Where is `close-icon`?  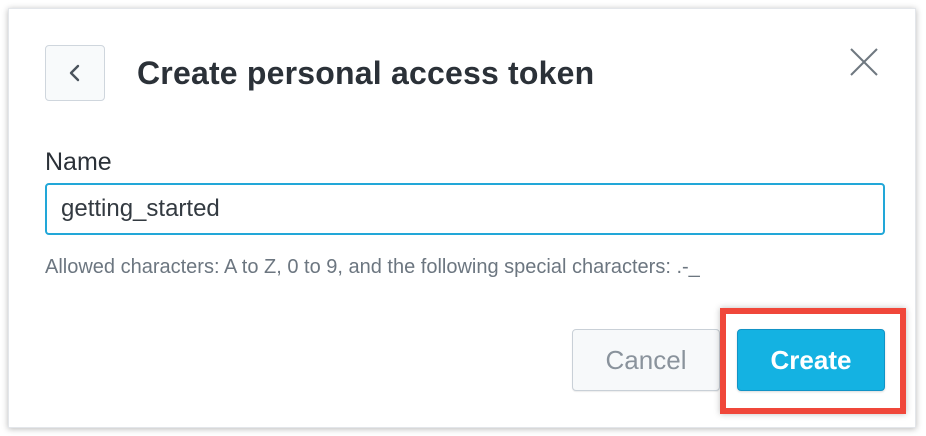 close-icon is located at coordinates (864, 62).